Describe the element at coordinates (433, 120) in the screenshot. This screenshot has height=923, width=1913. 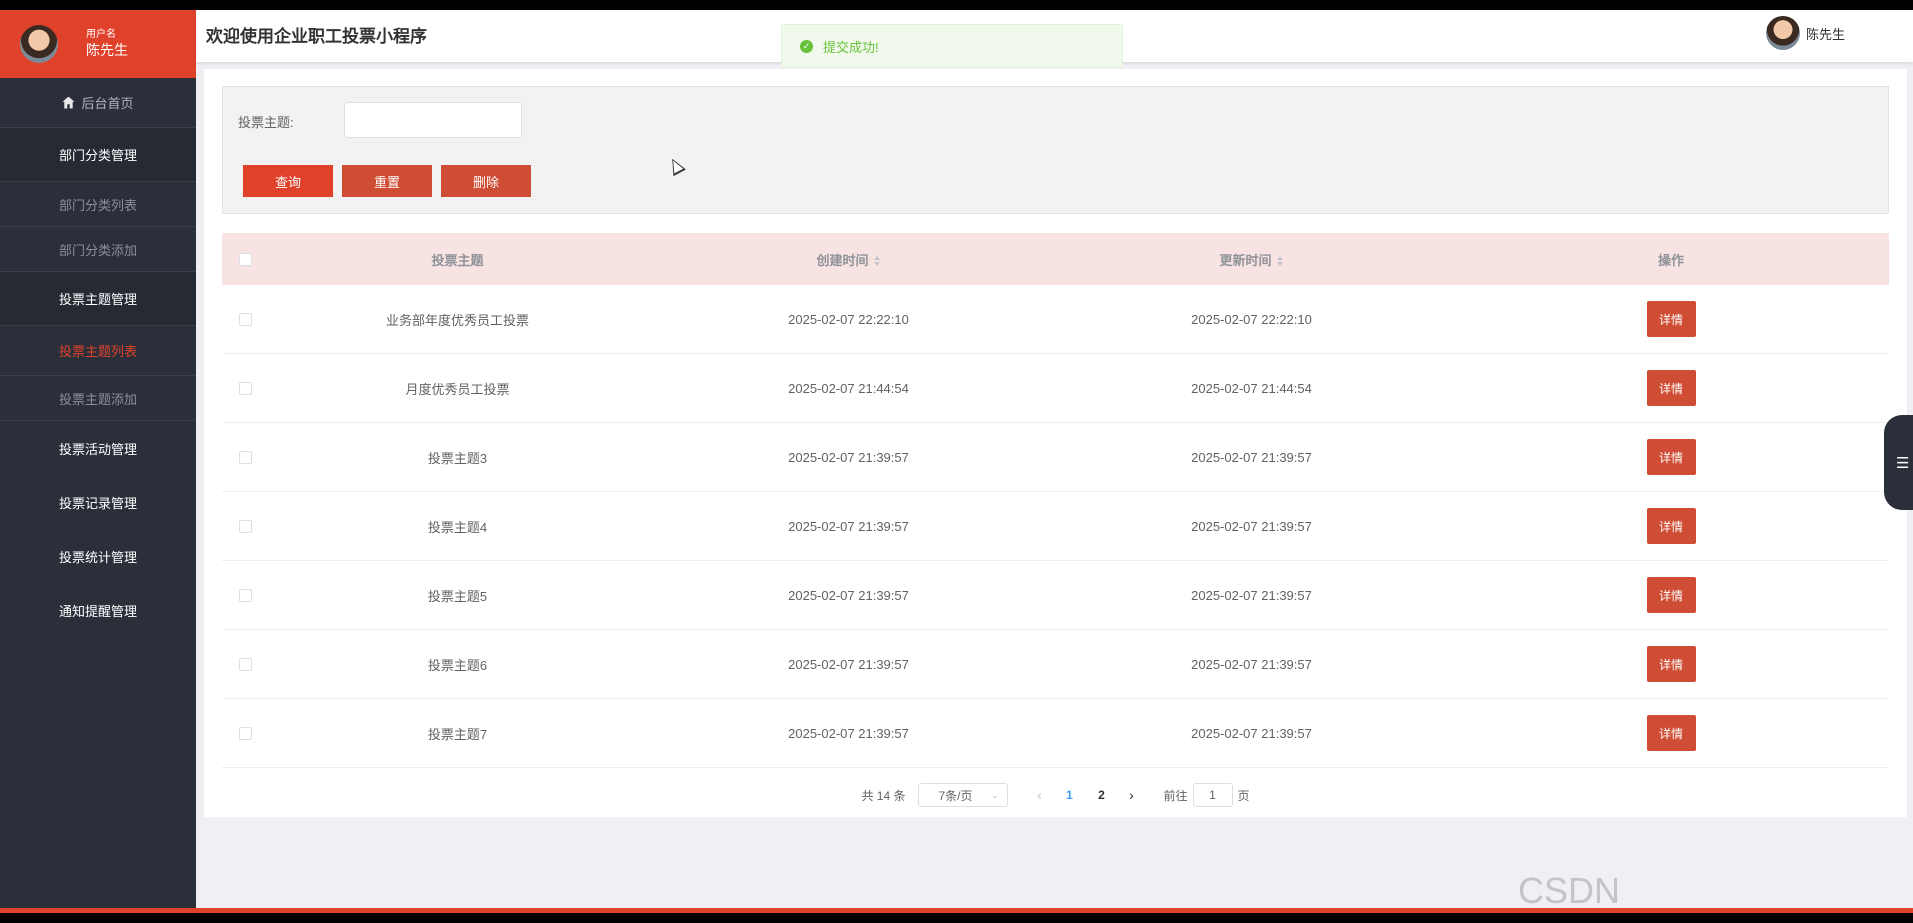
I see `vote-topic-search-input` at that location.